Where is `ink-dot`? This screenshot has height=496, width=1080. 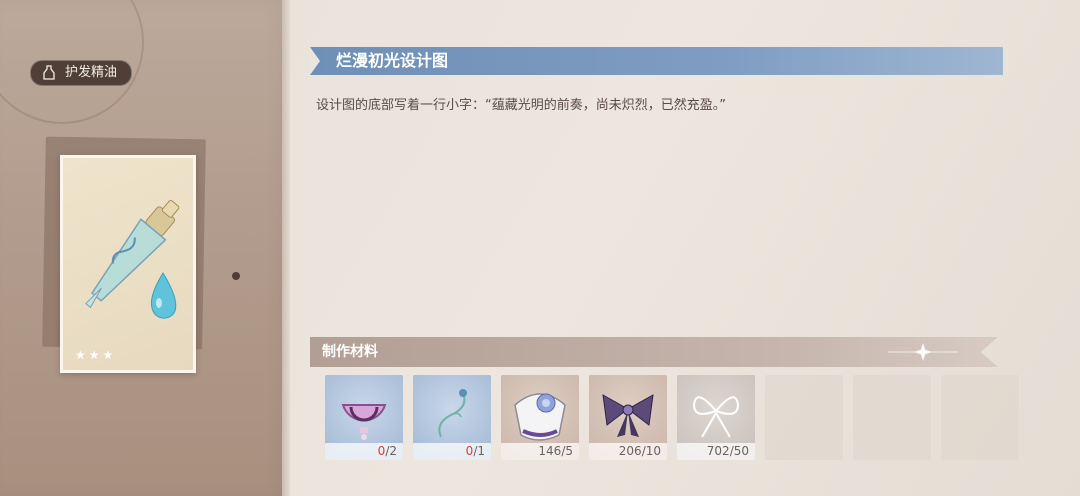
ink-dot is located at coordinates (236, 276).